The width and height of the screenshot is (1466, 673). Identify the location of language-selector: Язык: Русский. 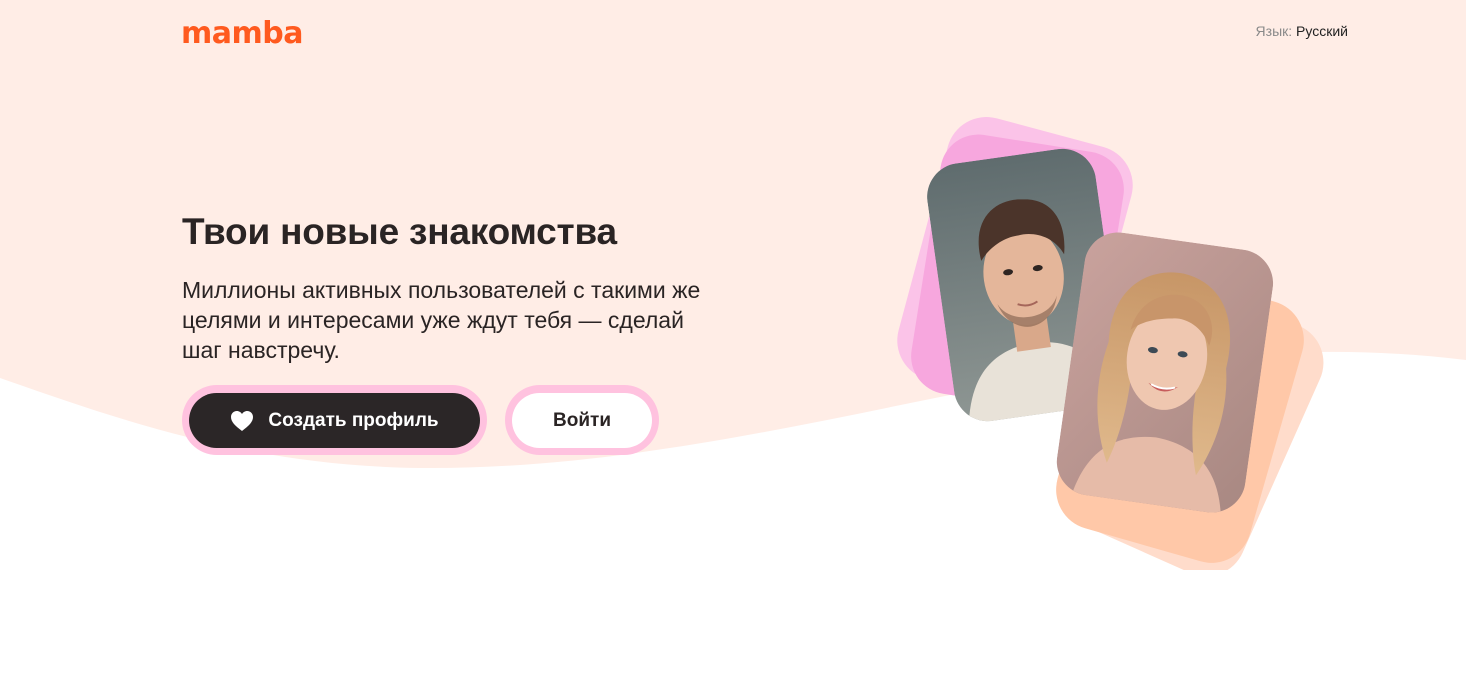
(1302, 31).